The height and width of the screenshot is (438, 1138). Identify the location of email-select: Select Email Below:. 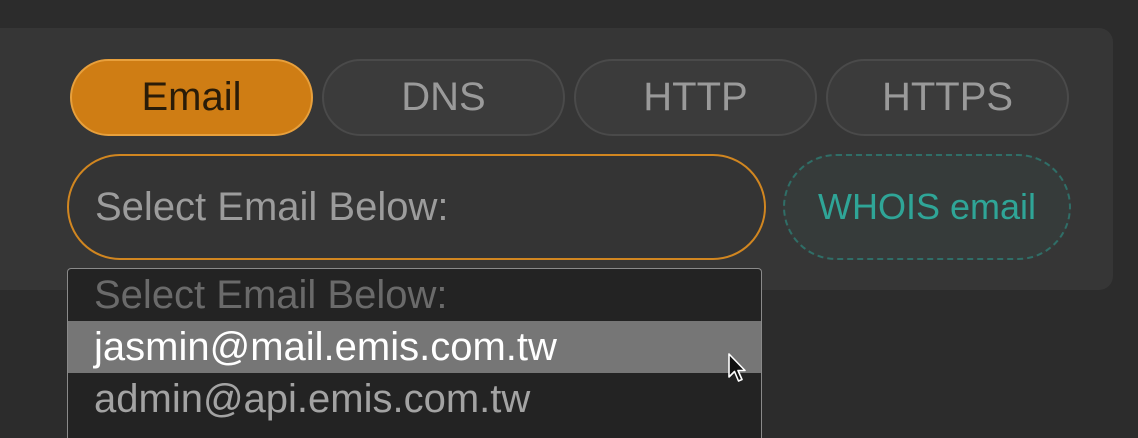
(416, 207).